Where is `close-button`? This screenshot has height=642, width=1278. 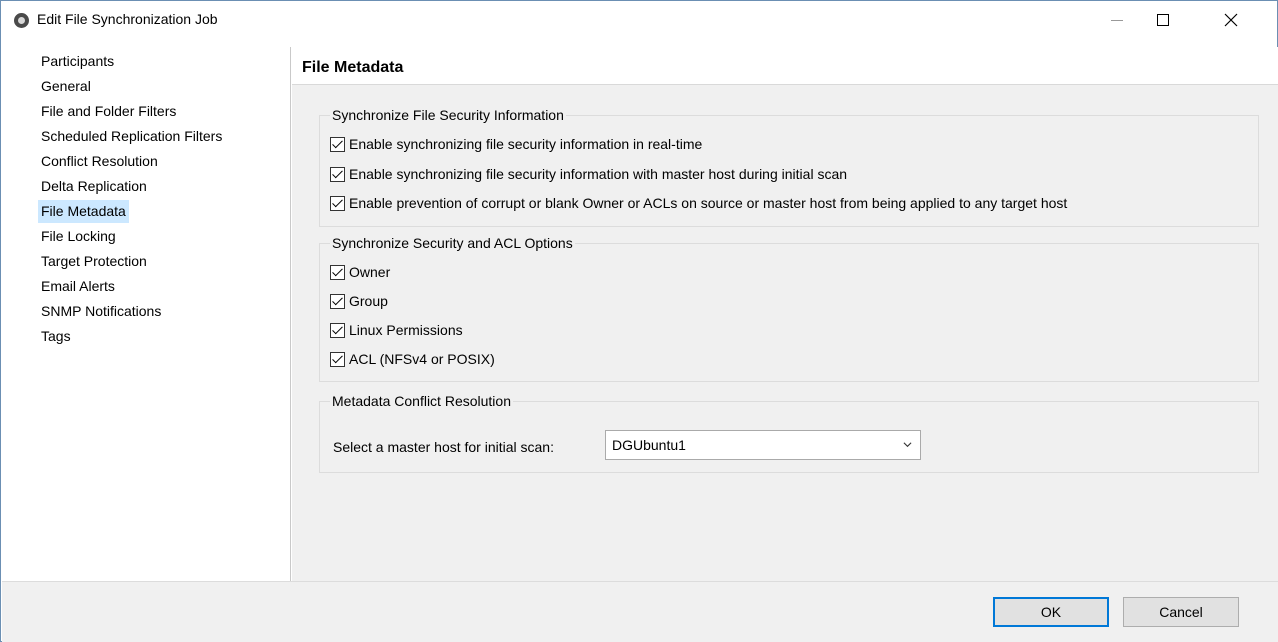
close-button is located at coordinates (1231, 20).